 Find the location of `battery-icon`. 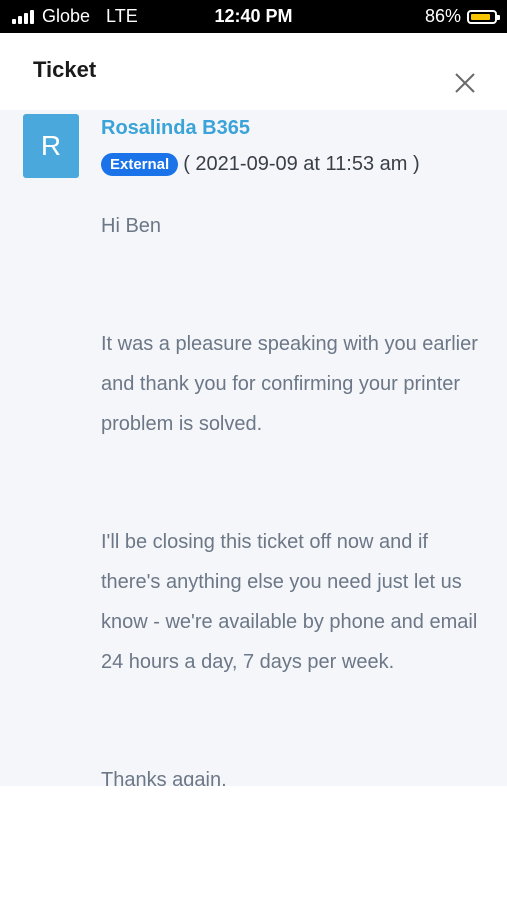

battery-icon is located at coordinates (483, 16).